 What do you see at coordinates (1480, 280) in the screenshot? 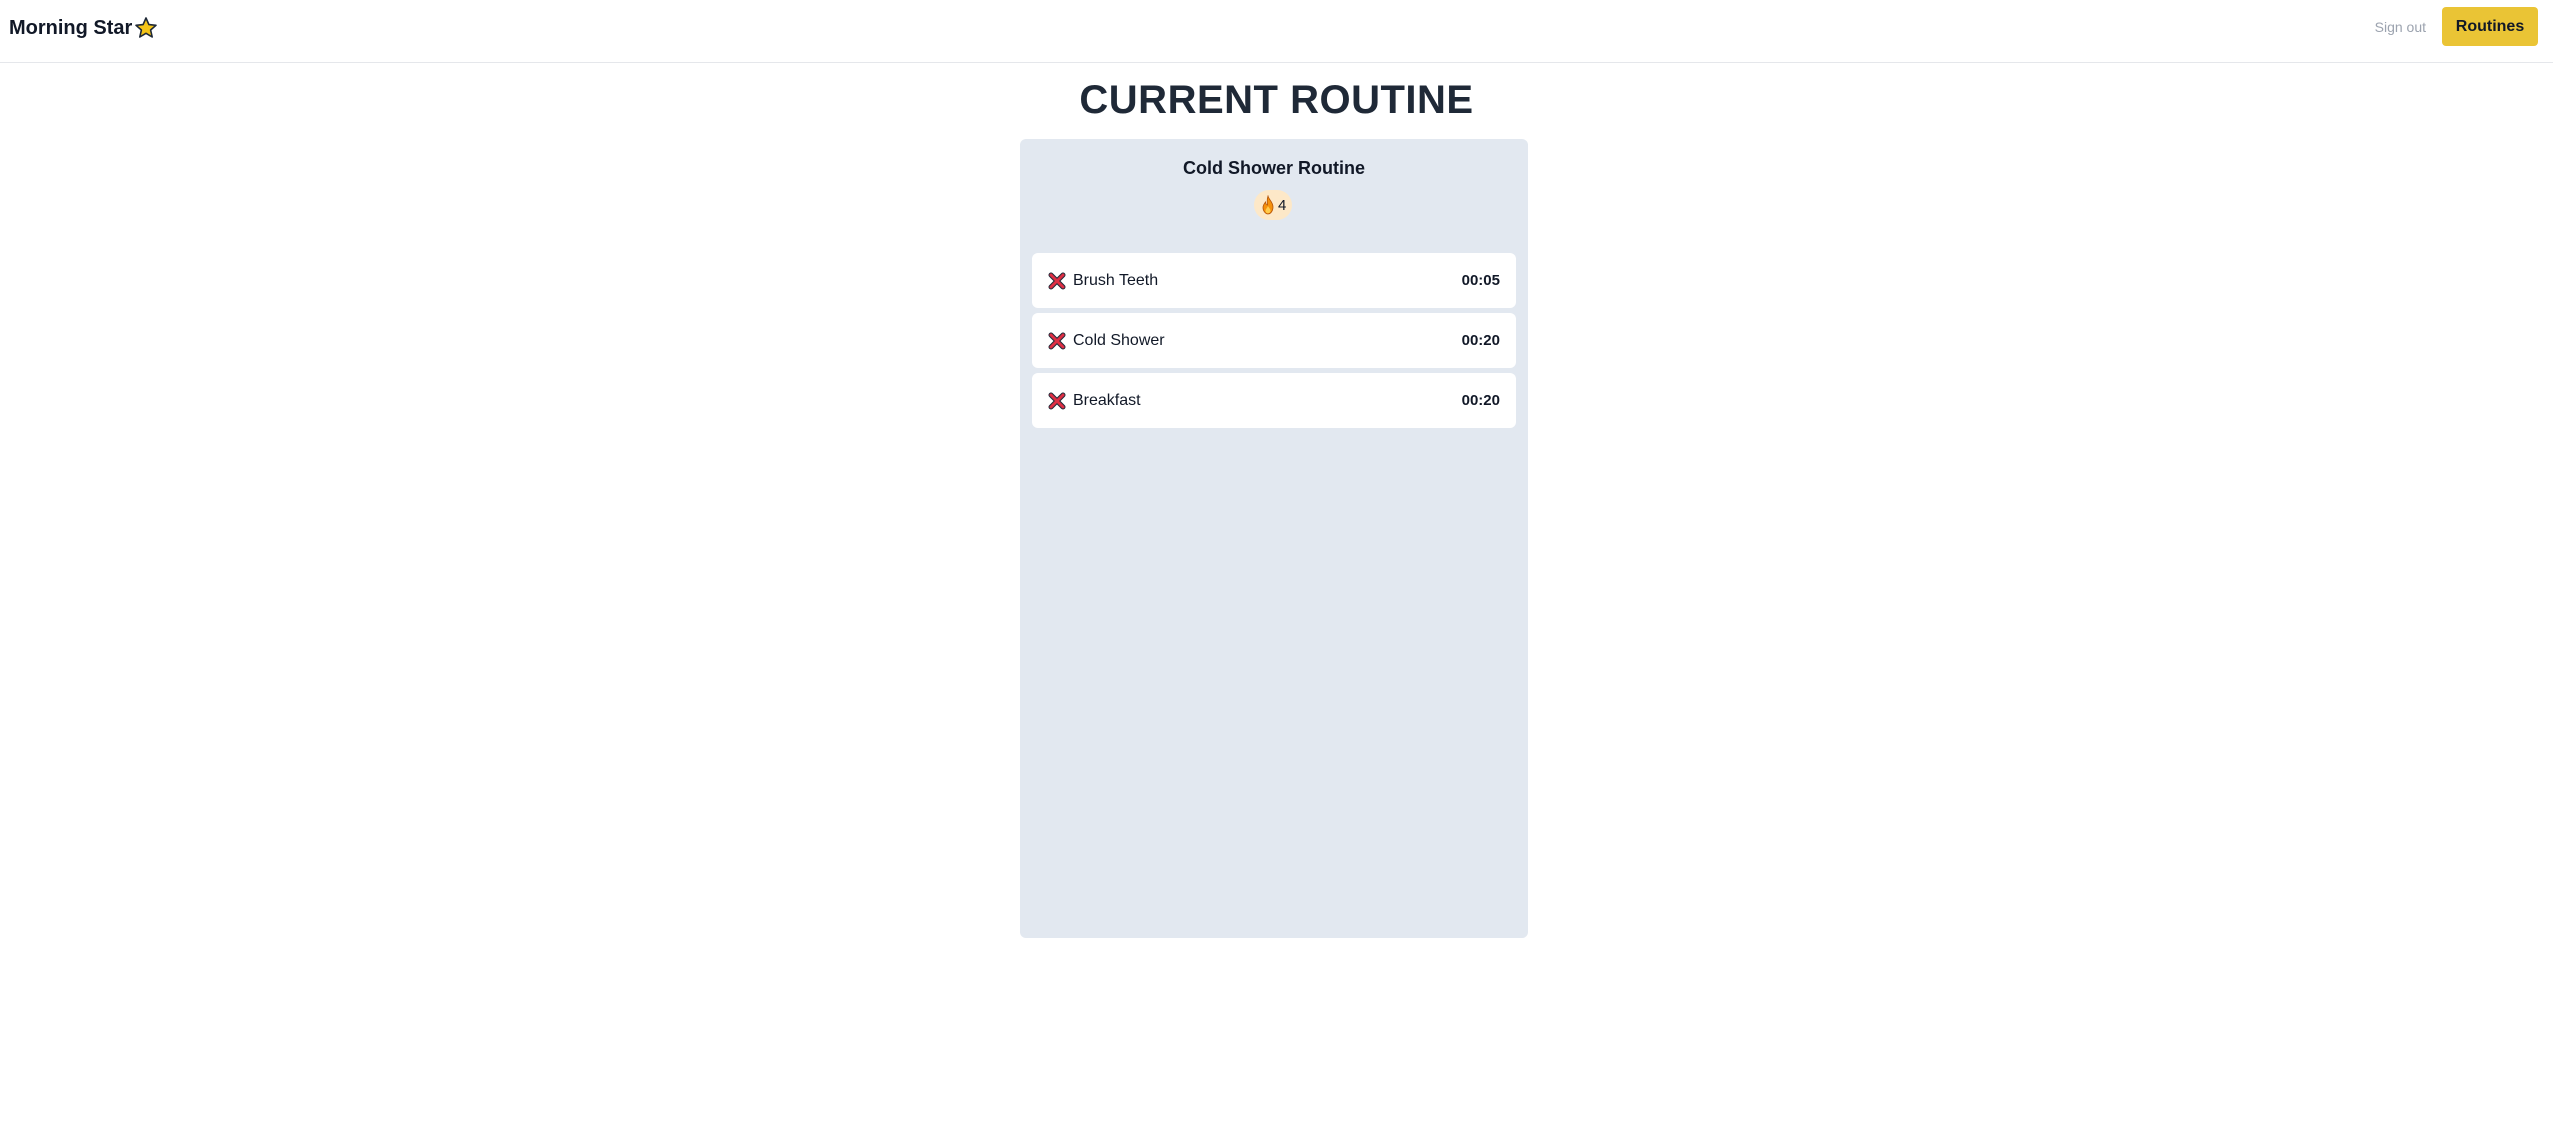
I see `task-duration: 00:05` at bounding box center [1480, 280].